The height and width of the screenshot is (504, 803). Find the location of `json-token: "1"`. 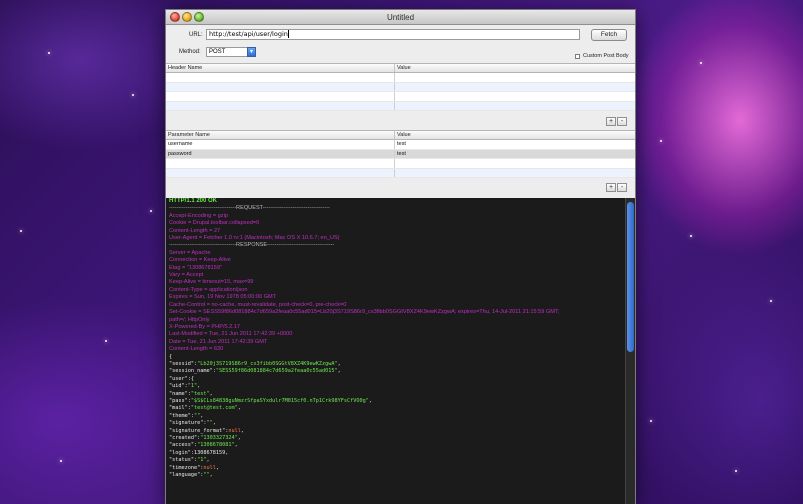

json-token: "1" is located at coordinates (192, 386).